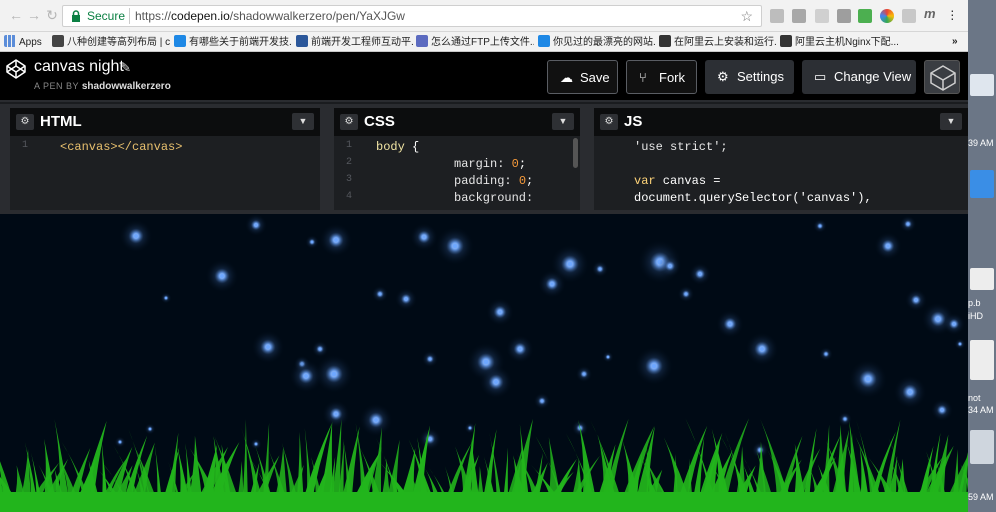 This screenshot has height=512, width=996. What do you see at coordinates (76, 16) in the screenshot?
I see `lock-icon` at bounding box center [76, 16].